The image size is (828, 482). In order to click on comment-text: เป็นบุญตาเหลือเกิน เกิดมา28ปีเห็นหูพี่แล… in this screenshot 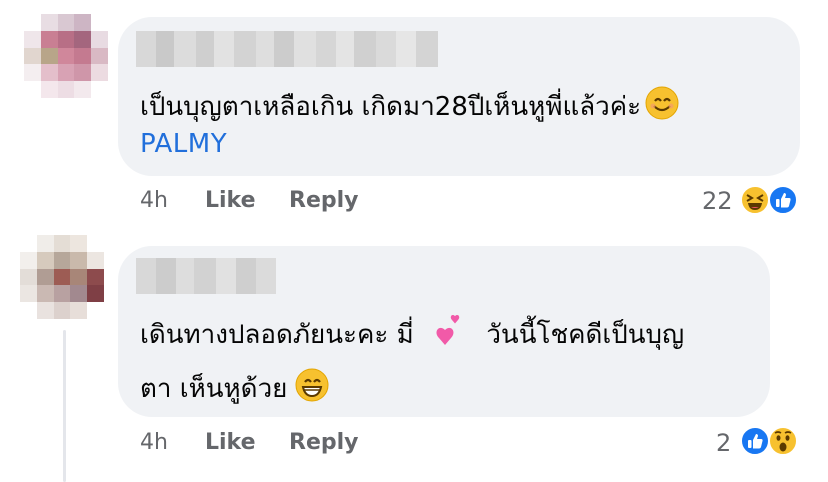, I will do `click(409, 107)`.